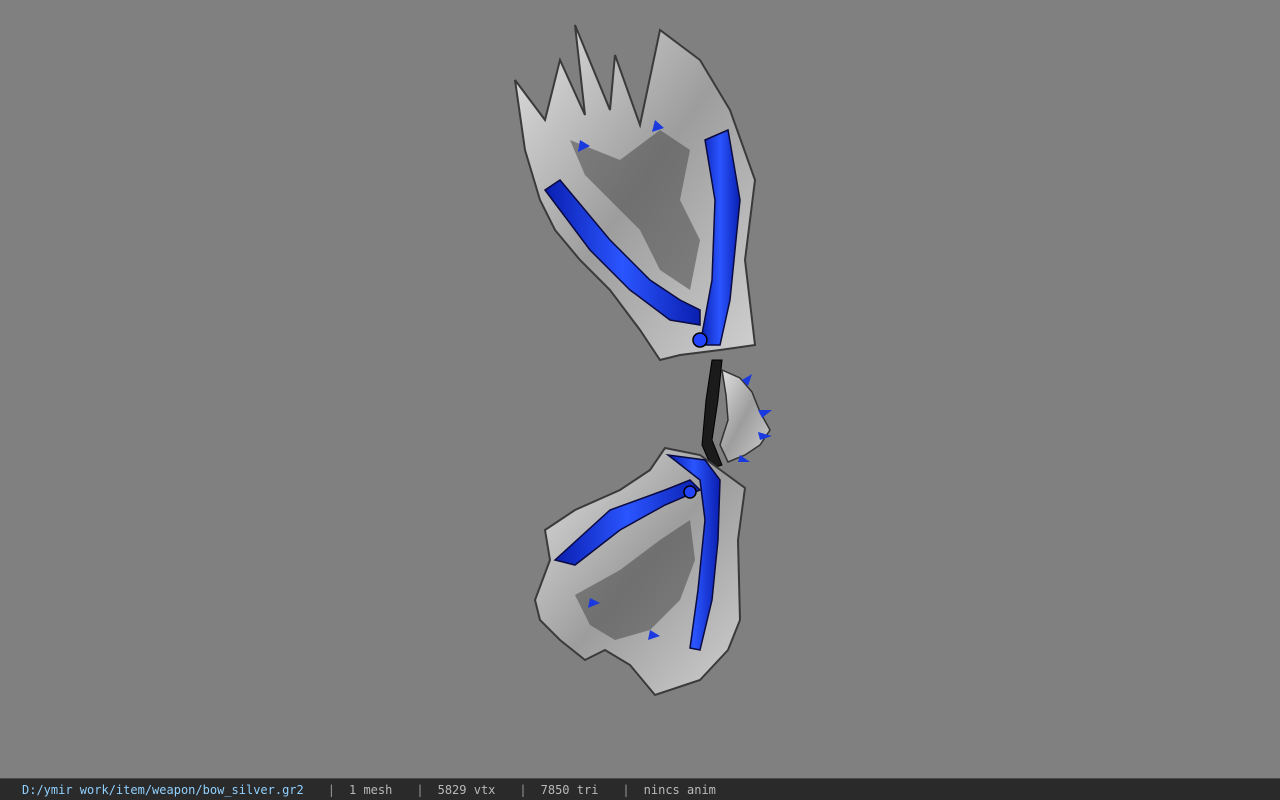 Image resolution: width=1280 pixels, height=800 pixels. Describe the element at coordinates (635, 193) in the screenshot. I see `bow-upper-limb` at that location.